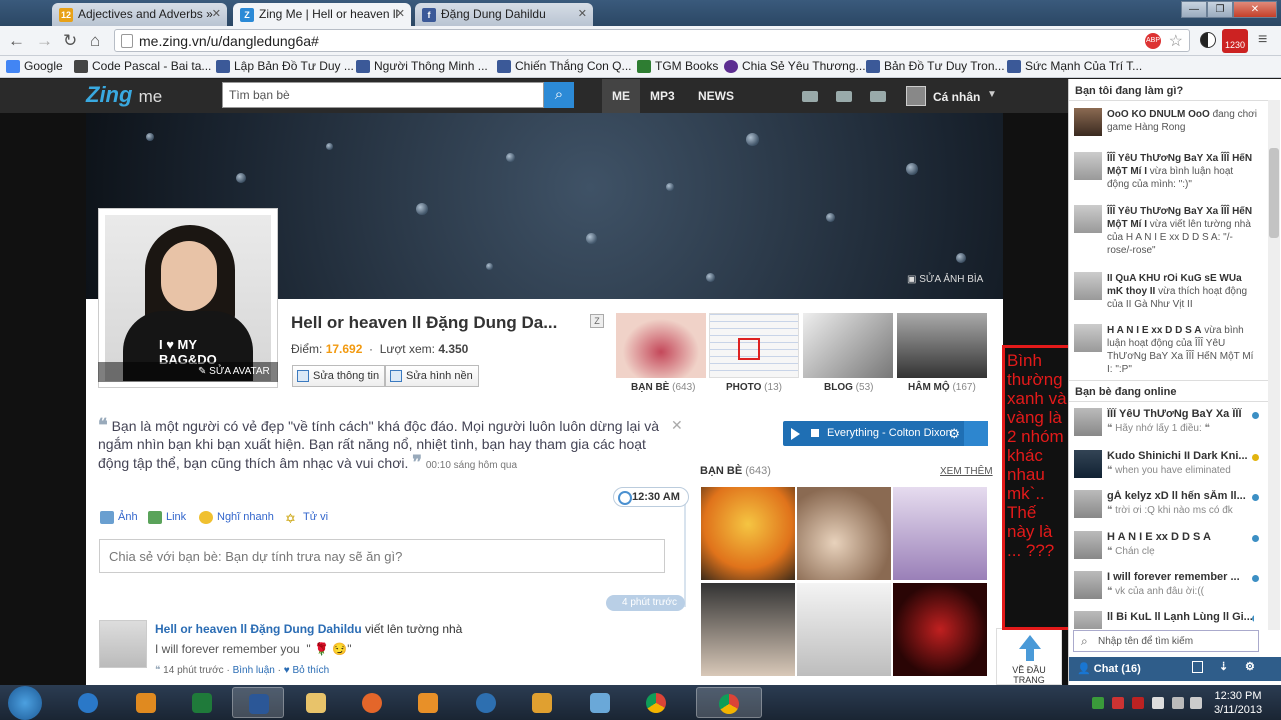  Describe the element at coordinates (992, 94) in the screenshot. I see `chevron-down-icon: ▼` at that location.